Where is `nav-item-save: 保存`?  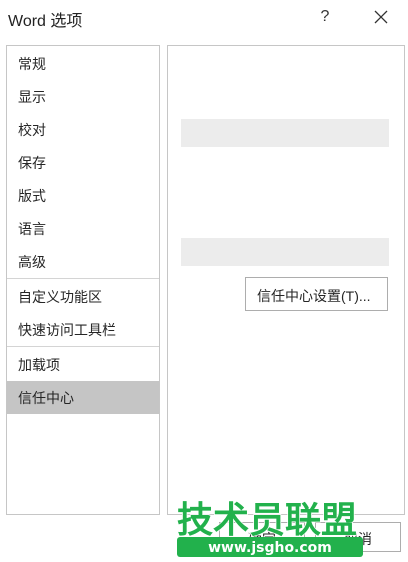 nav-item-save: 保存 is located at coordinates (83, 162).